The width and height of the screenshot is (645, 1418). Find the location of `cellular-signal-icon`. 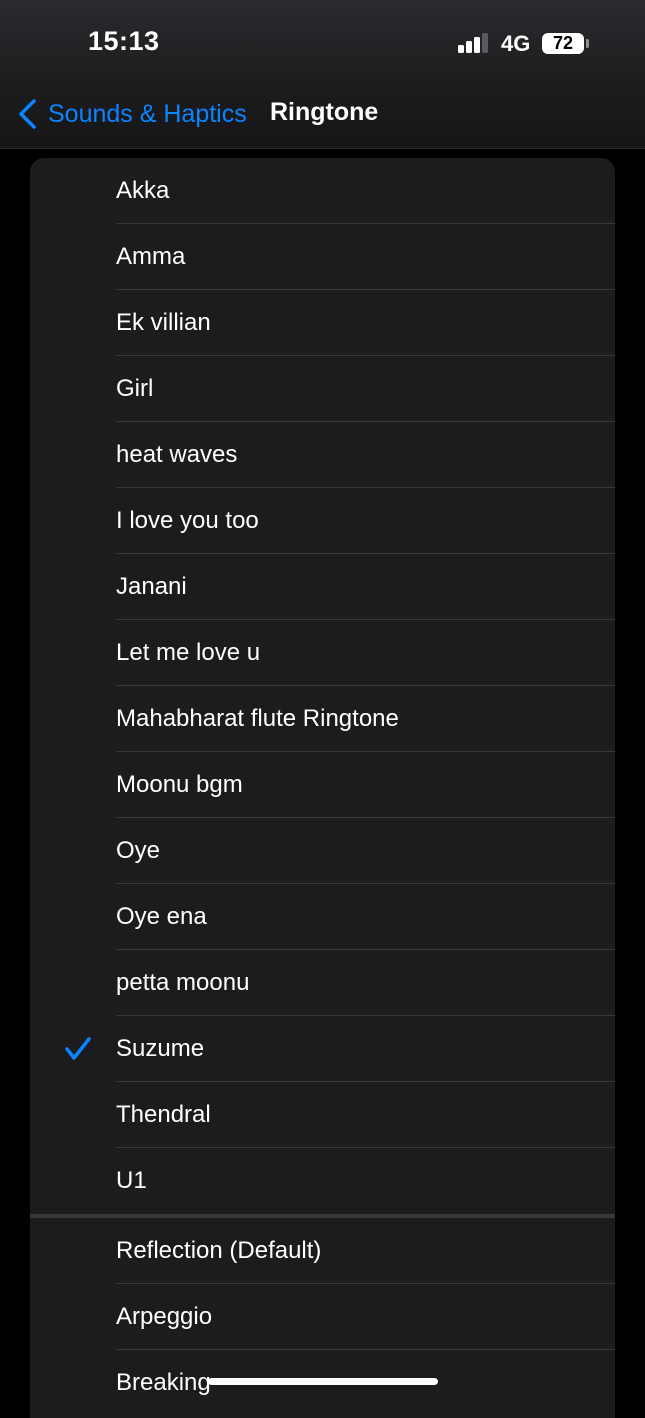

cellular-signal-icon is located at coordinates (474, 43).